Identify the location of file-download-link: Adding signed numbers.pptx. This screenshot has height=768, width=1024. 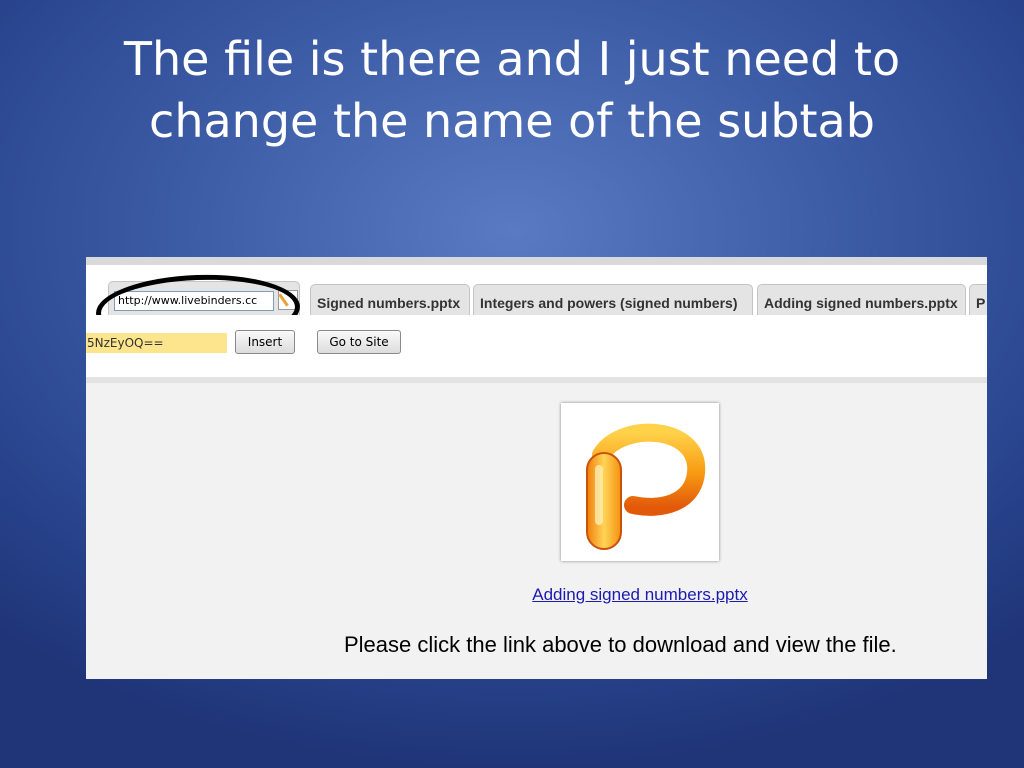
(536, 595).